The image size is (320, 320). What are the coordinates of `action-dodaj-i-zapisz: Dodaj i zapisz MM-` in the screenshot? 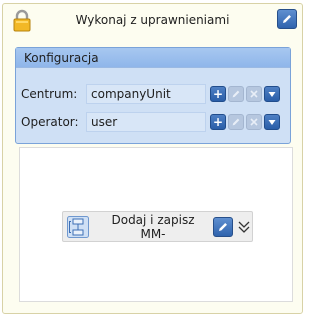 It's located at (157, 226).